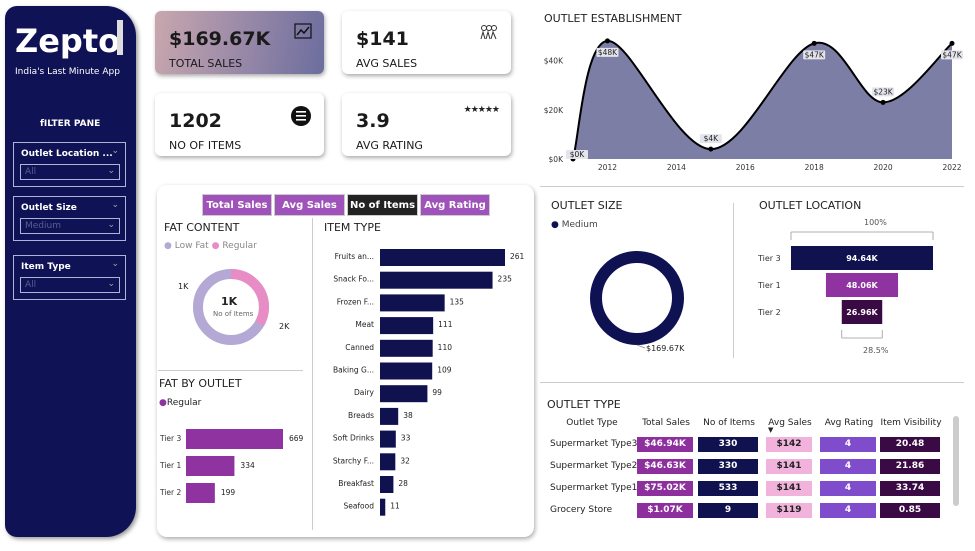 Image resolution: width=975 pixels, height=551 pixels. I want to click on table-header: Avg Rating, so click(849, 423).